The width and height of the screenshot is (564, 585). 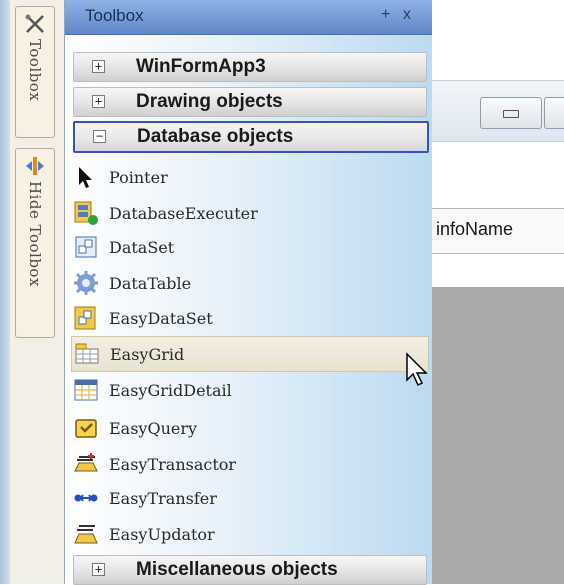 I want to click on toolbox-item-easytransfer: EasyTransfer, so click(x=249, y=498).